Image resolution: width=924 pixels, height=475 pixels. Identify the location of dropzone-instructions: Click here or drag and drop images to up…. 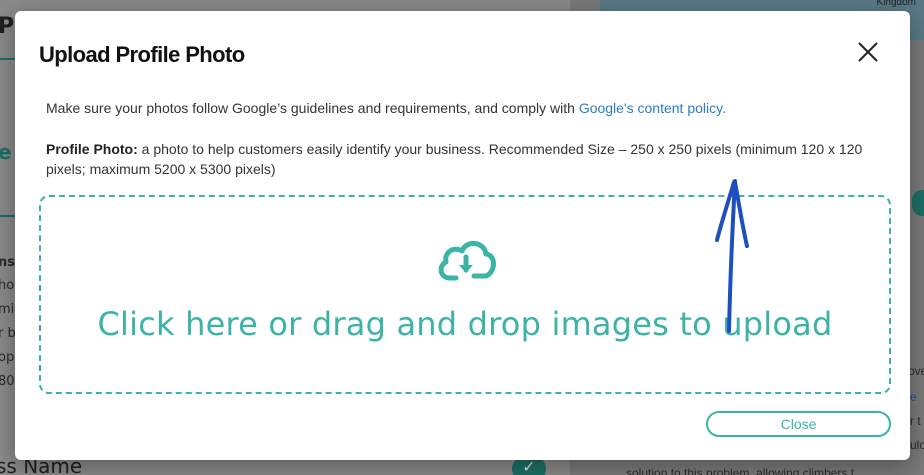
(465, 324).